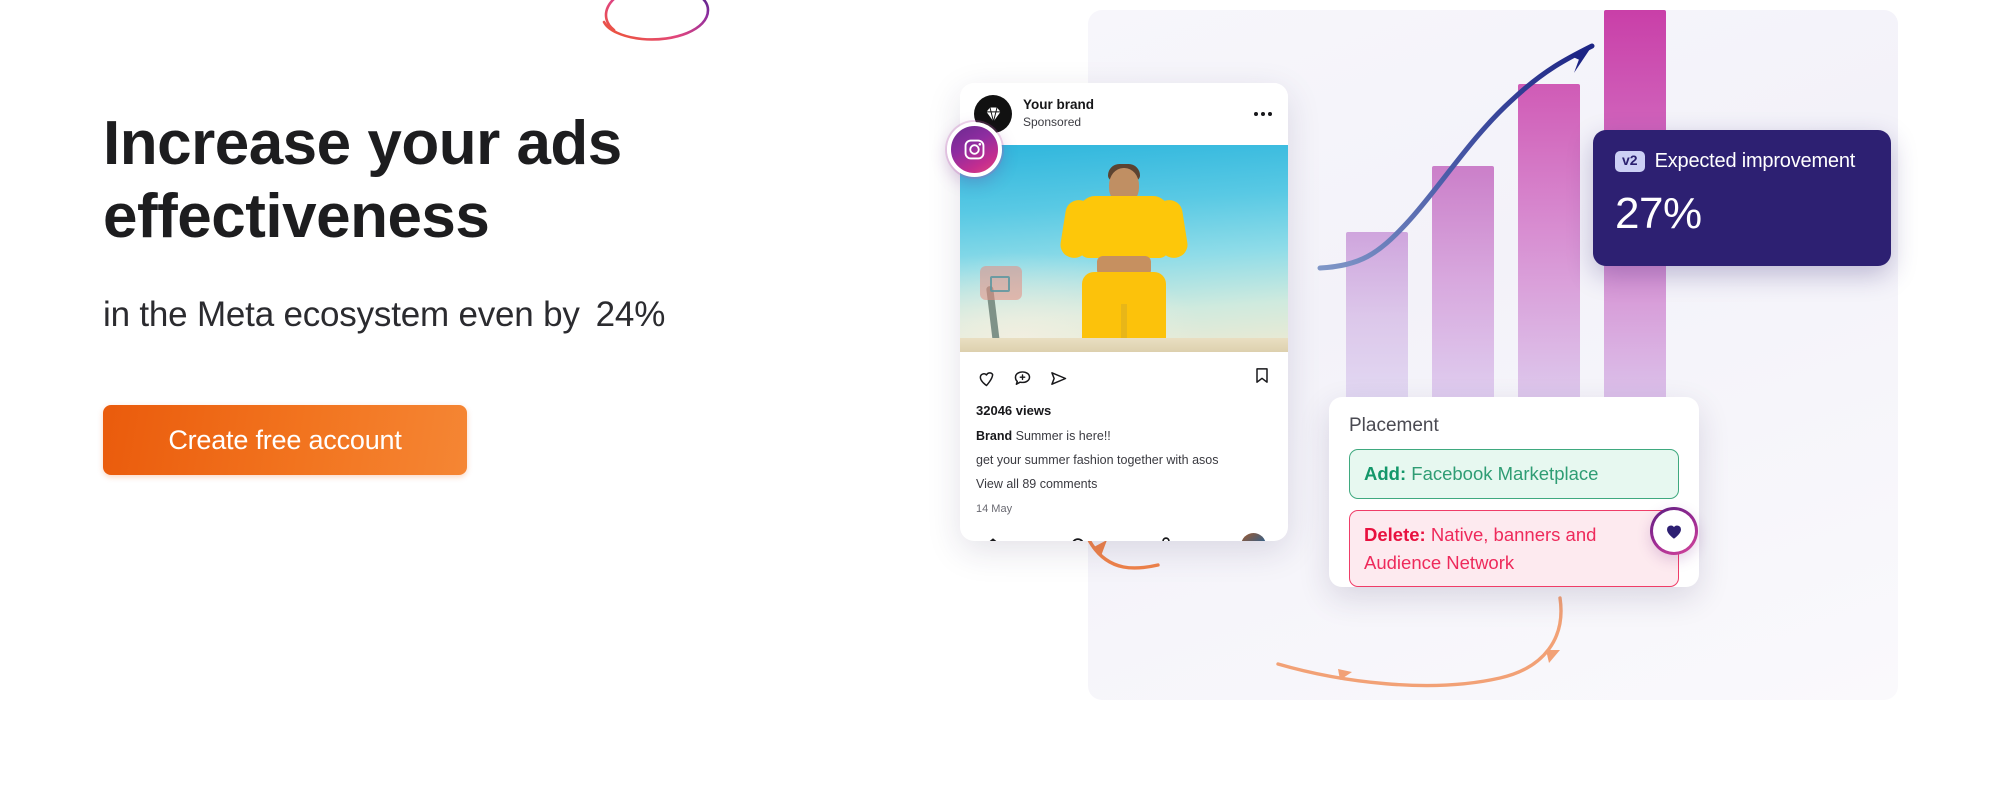 The height and width of the screenshot is (785, 1999). I want to click on profile-avatar, so click(1253, 537).